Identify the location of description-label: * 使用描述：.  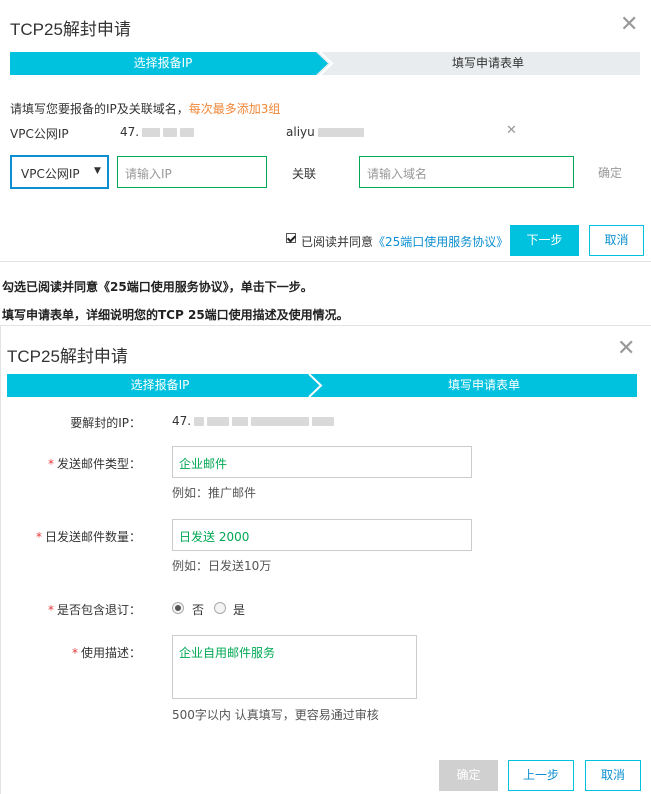
(106, 653).